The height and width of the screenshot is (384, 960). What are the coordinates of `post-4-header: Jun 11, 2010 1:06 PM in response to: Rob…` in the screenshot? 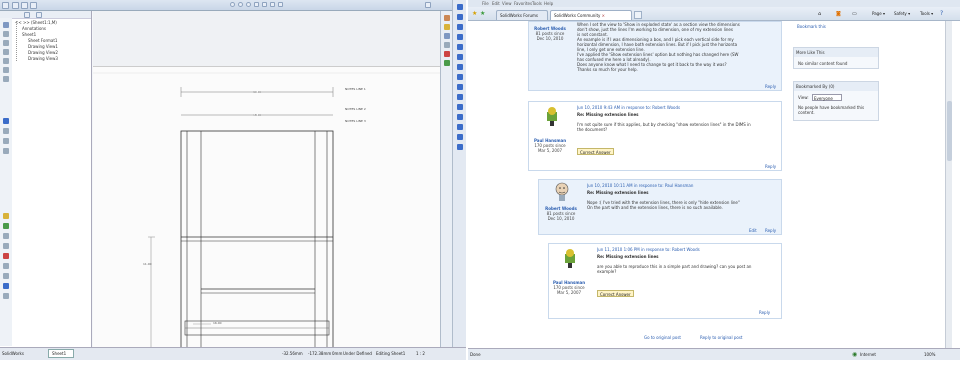 It's located at (687, 249).